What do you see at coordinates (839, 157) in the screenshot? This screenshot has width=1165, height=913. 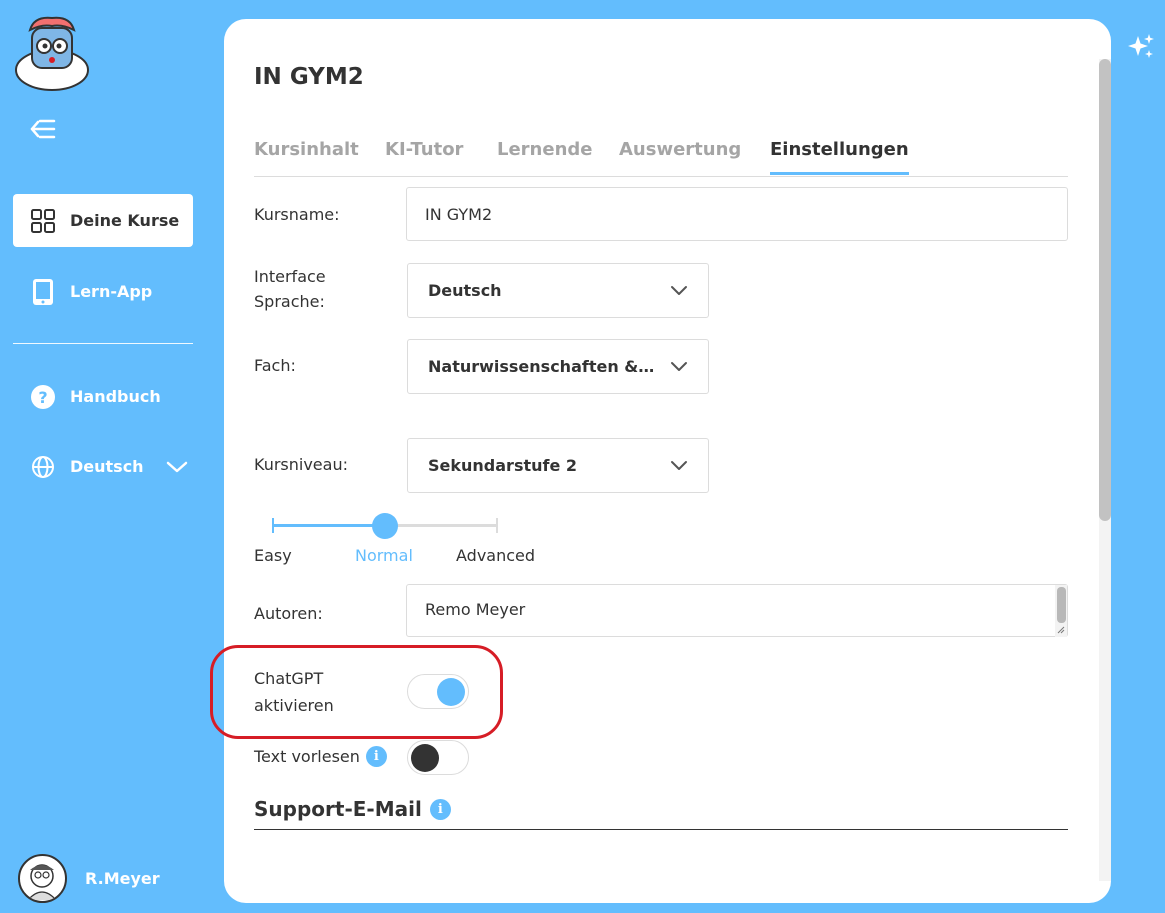 I see `tab-einstellungen: Einstellungen` at bounding box center [839, 157].